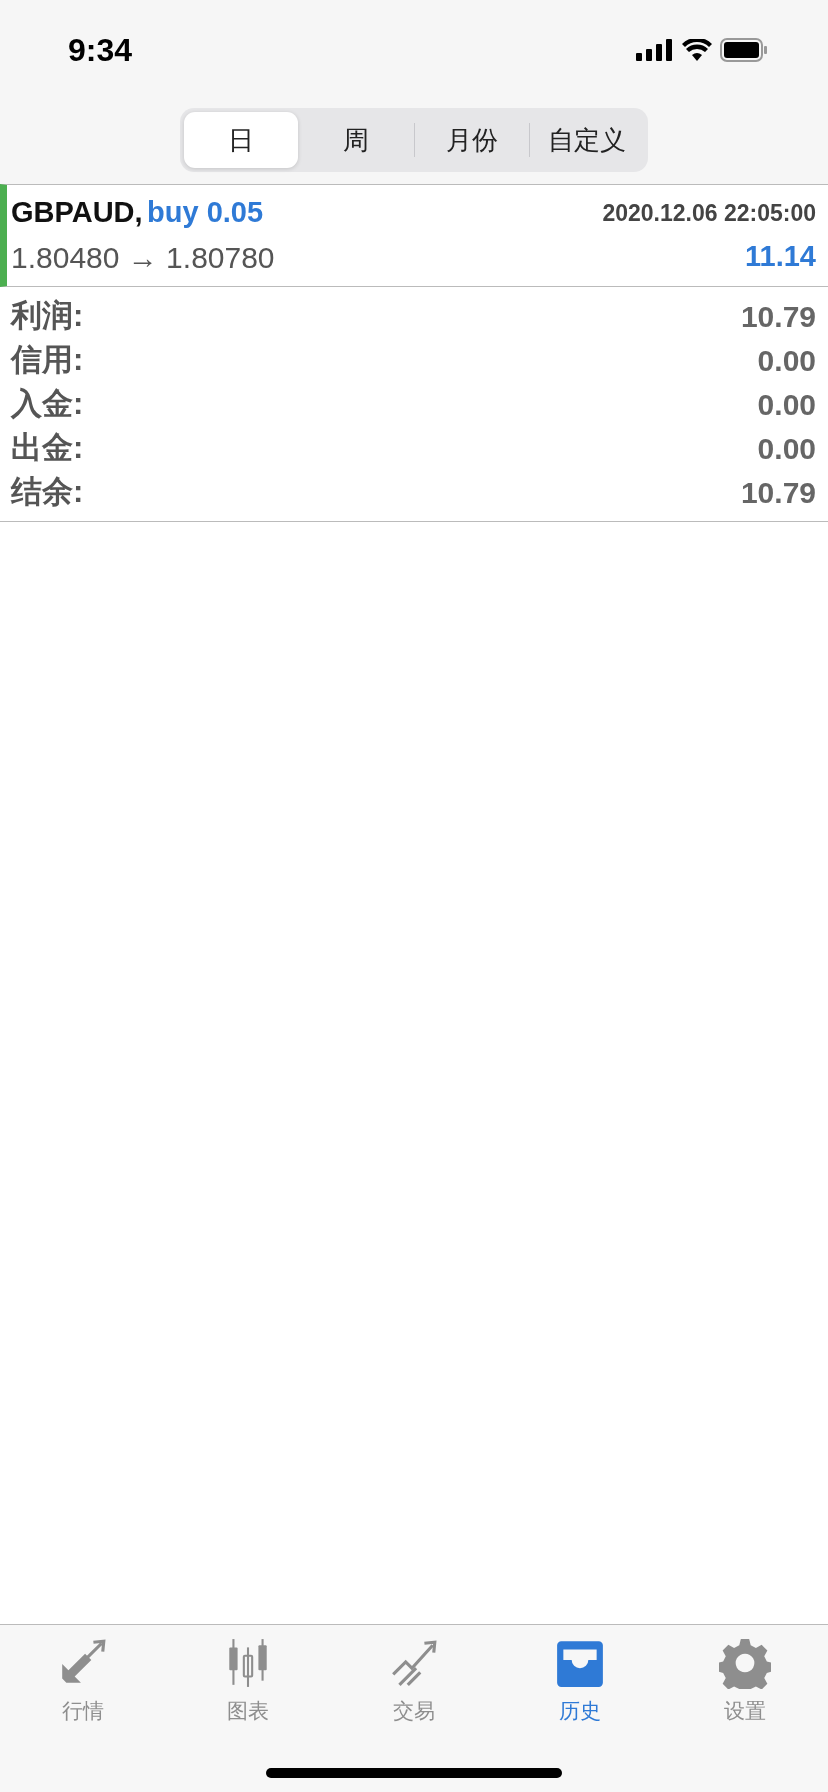 The image size is (828, 1792). Describe the element at coordinates (744, 50) in the screenshot. I see `battery-icon` at that location.